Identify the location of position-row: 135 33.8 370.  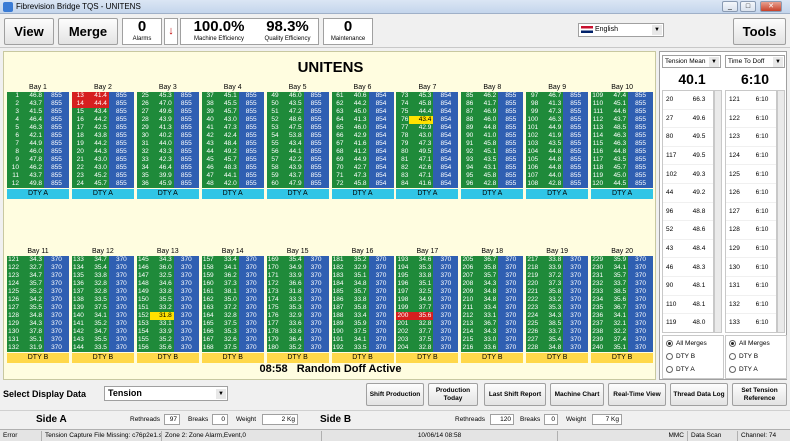
(102, 276).